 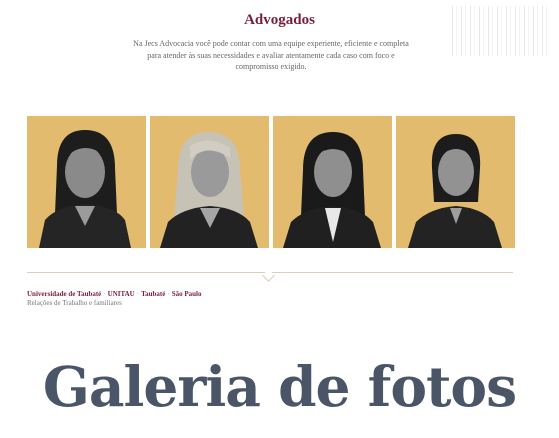 What do you see at coordinates (74, 303) in the screenshot?
I see `member-practice-area: Relações de Trabalho e familiares` at bounding box center [74, 303].